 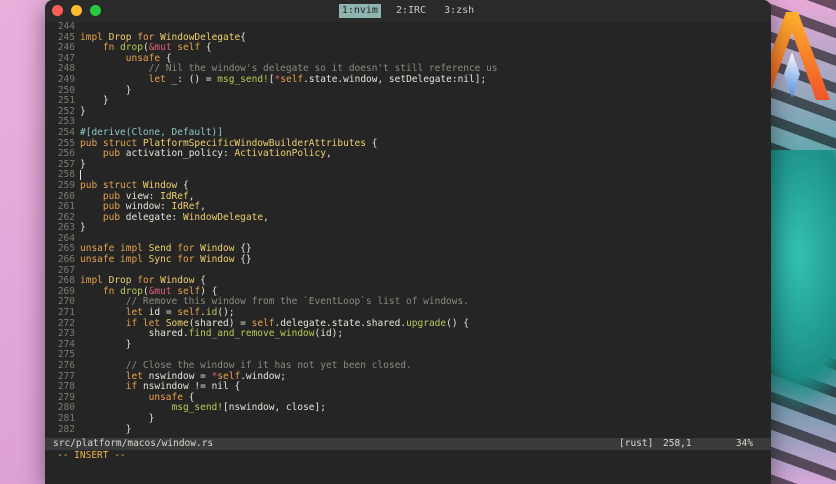 What do you see at coordinates (408, 164) in the screenshot?
I see `code-line: 257}` at bounding box center [408, 164].